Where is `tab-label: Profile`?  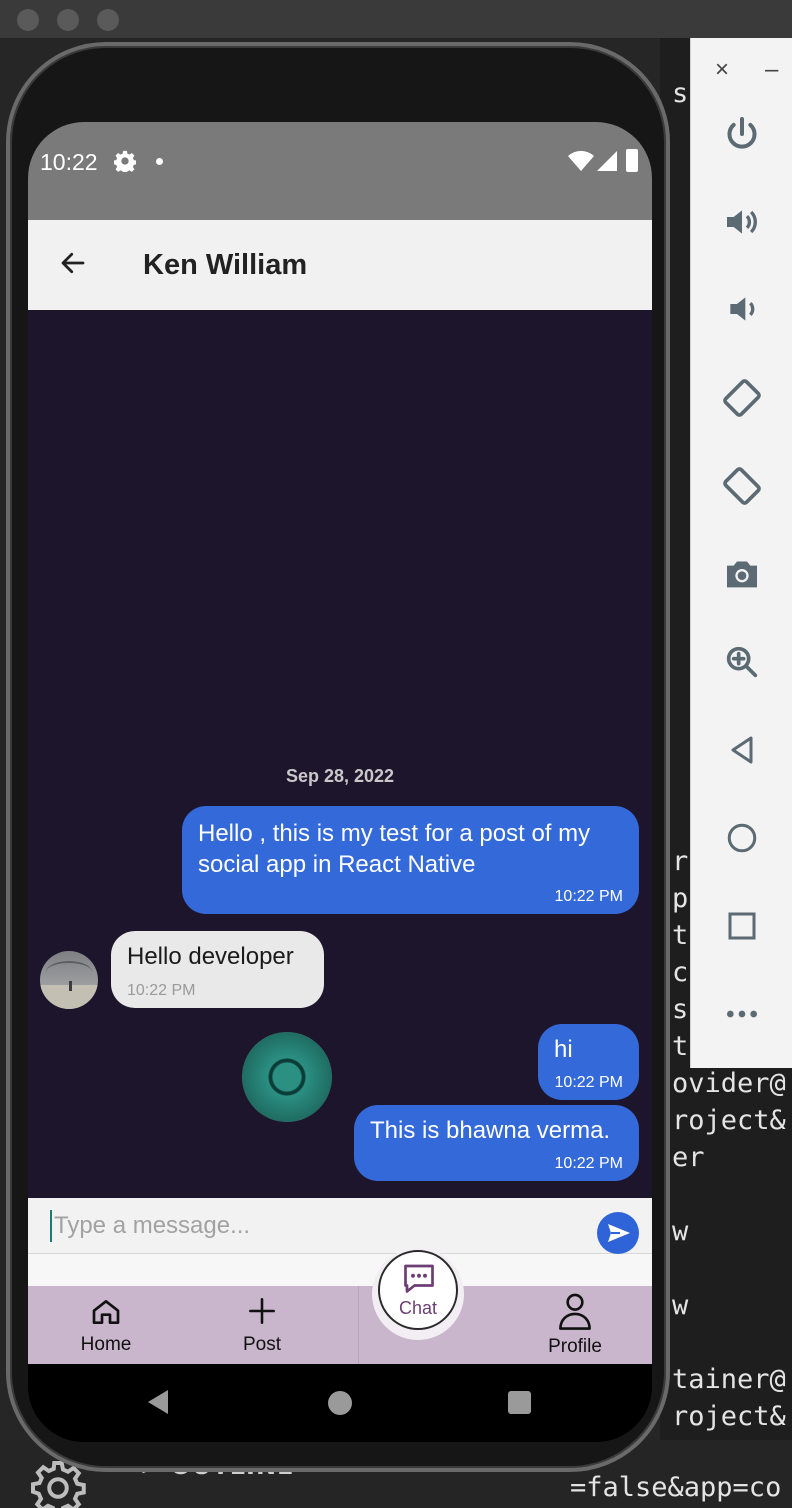 tab-label: Profile is located at coordinates (575, 1346).